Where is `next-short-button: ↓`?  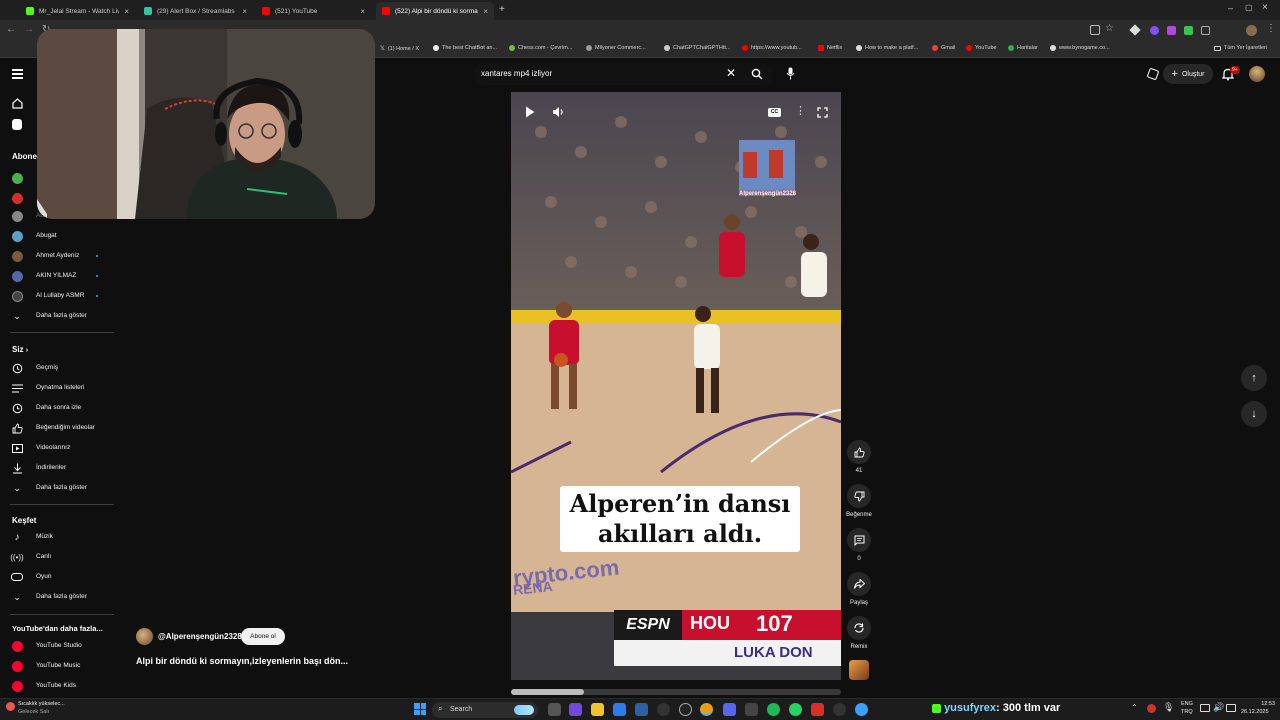
next-short-button: ↓ is located at coordinates (1254, 414).